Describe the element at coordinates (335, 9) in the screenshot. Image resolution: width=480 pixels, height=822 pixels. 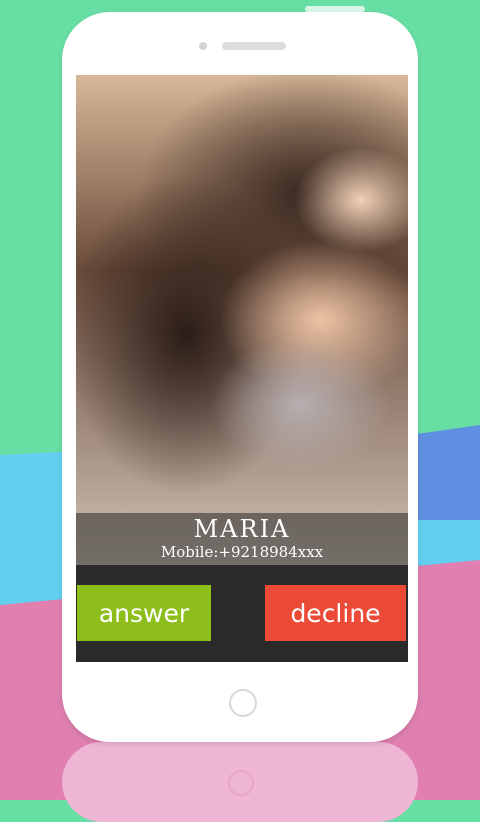
I see `power-button` at that location.